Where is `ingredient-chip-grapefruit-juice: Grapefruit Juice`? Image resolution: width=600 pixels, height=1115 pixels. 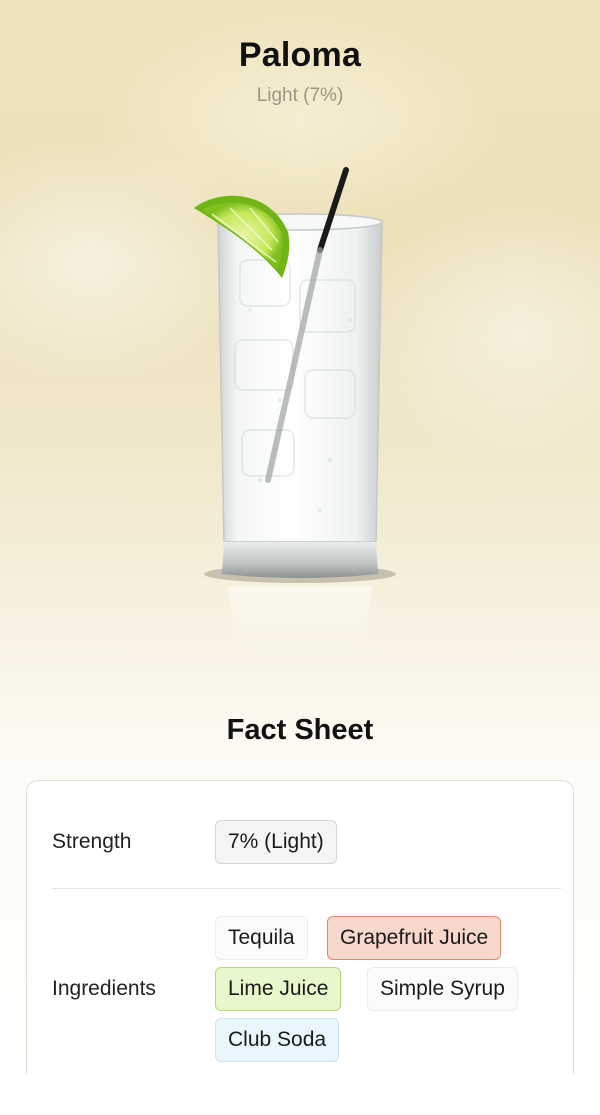
ingredient-chip-grapefruit-juice: Grapefruit Juice is located at coordinates (414, 938).